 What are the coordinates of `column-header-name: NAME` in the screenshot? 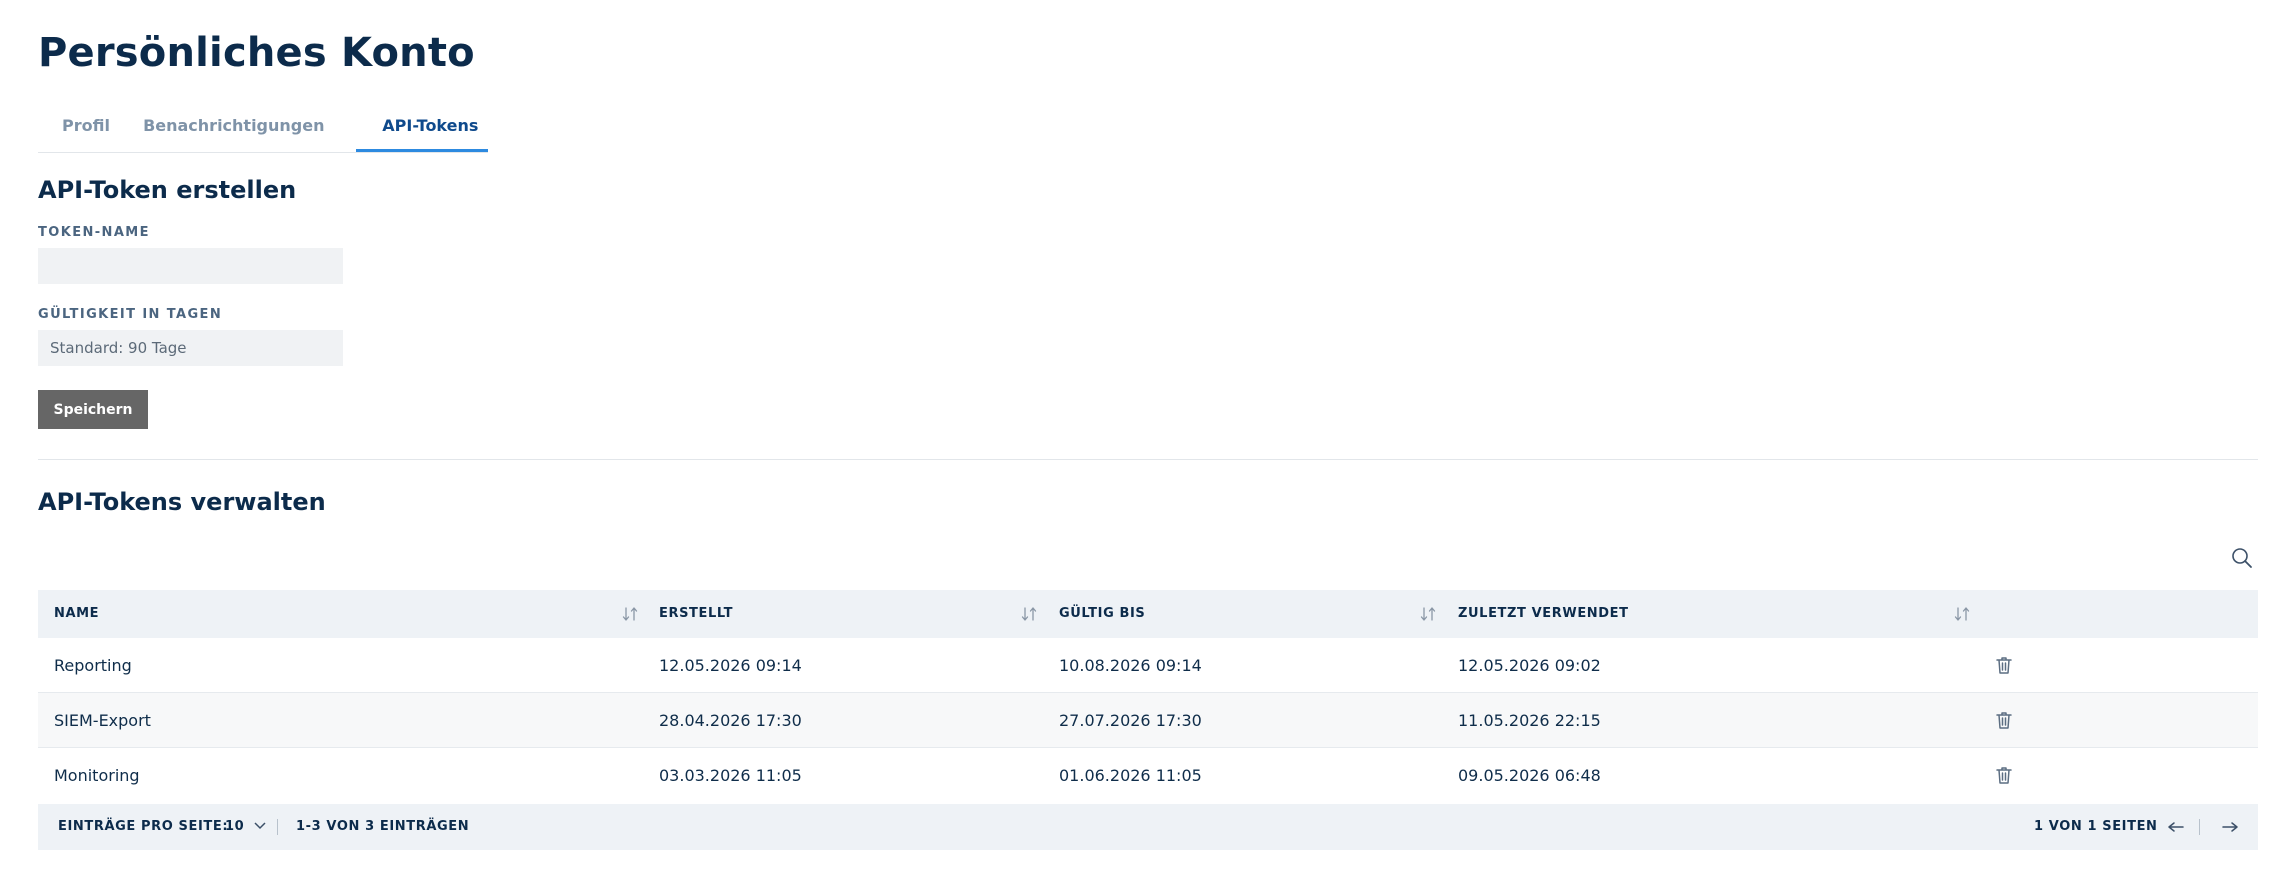 It's located at (76, 614).